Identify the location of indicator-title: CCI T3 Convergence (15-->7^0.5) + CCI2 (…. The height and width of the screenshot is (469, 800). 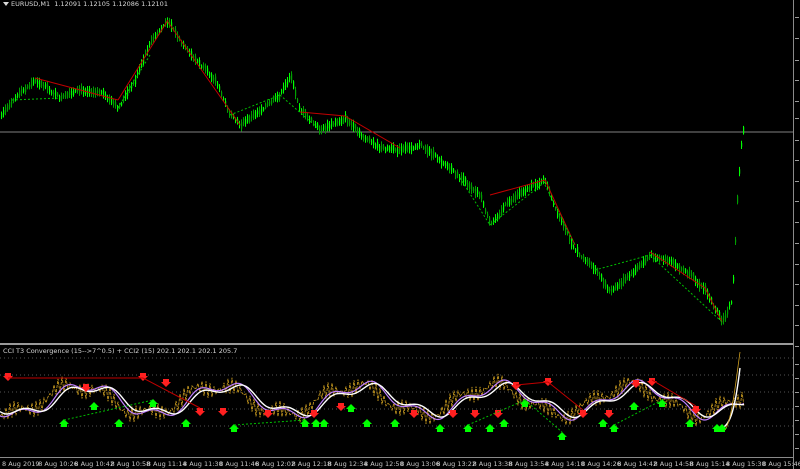
(120, 351).